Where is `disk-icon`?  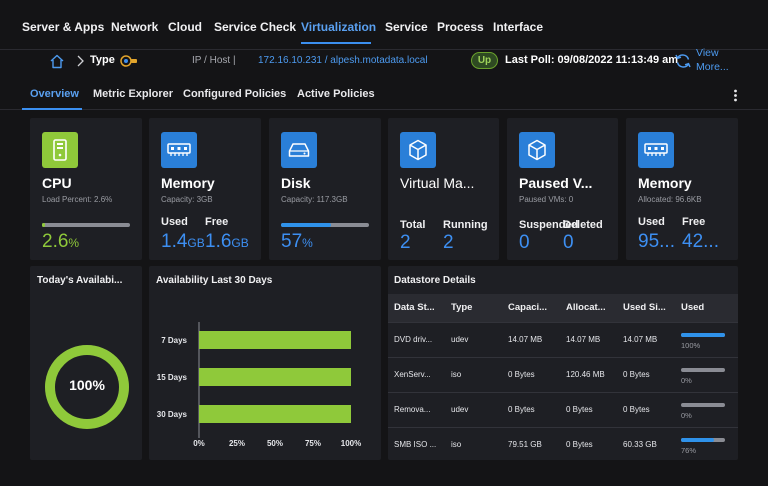
disk-icon is located at coordinates (299, 150).